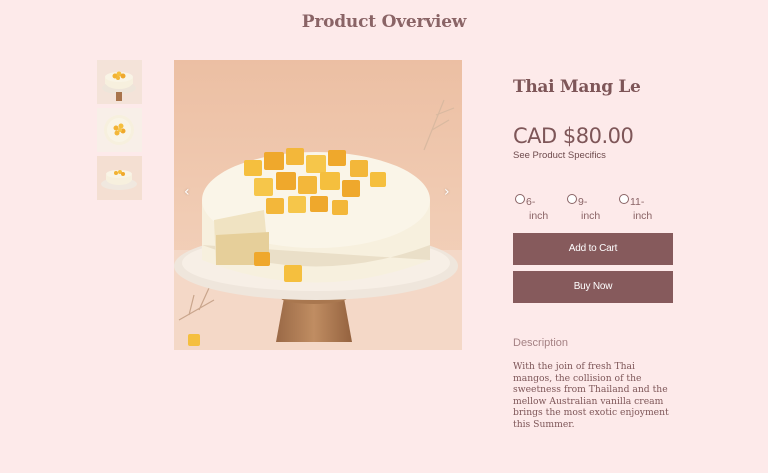  I want to click on size-options: 6- inch 9- inch 11- inch, so click(598, 209).